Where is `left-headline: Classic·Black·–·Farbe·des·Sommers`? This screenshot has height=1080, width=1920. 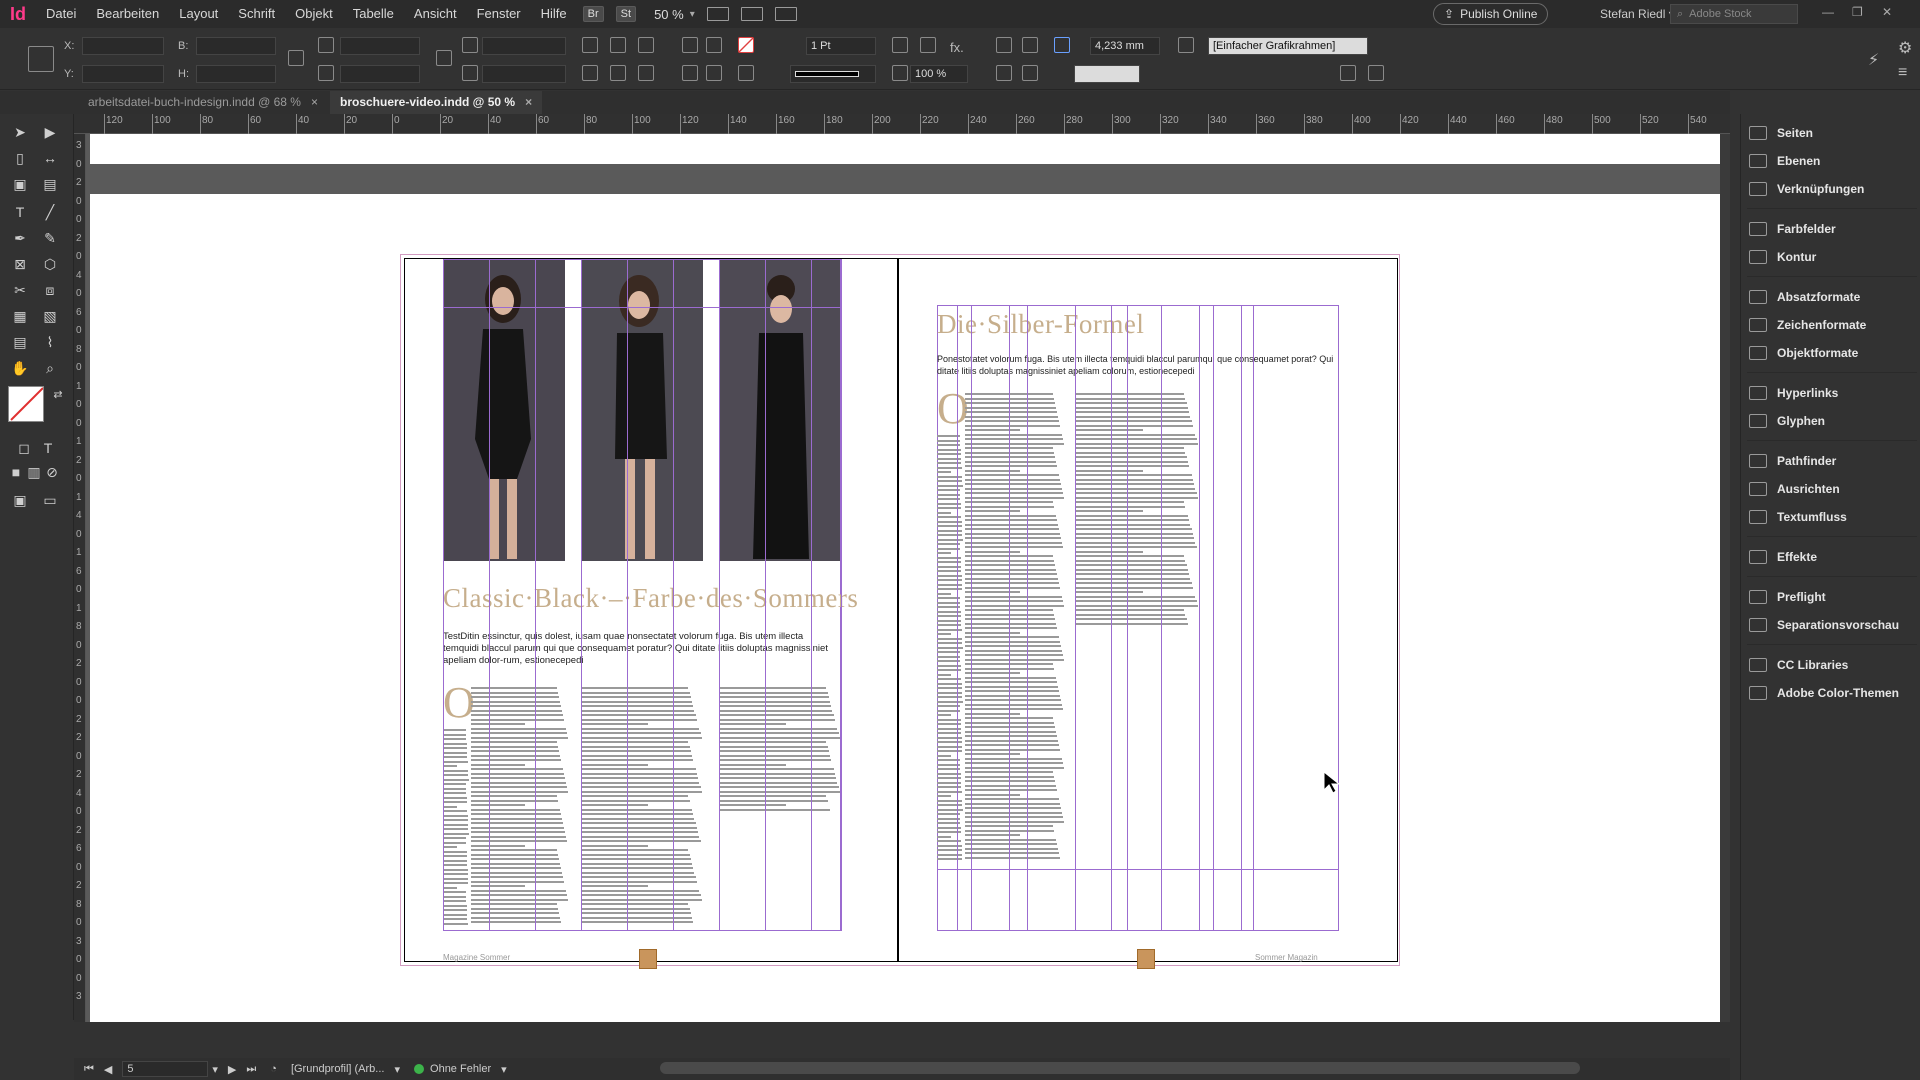
left-headline: Classic·Black·–·Farbe·des·Sommers is located at coordinates (650, 598).